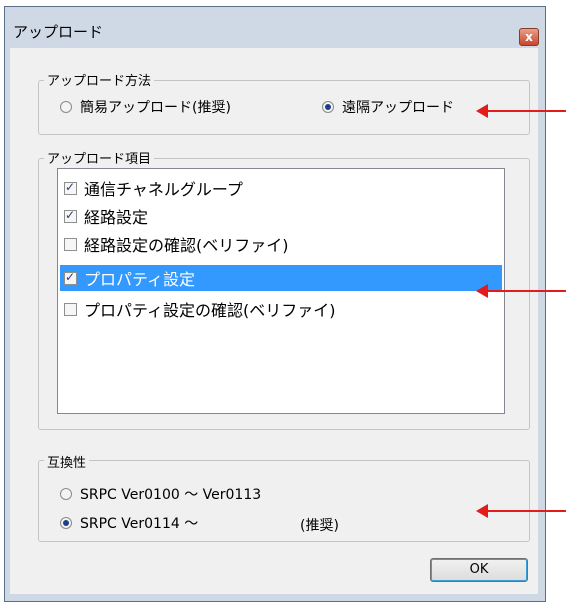 This screenshot has width=568, height=608. I want to click on compatibility-group-label: 互換性, so click(67, 461).